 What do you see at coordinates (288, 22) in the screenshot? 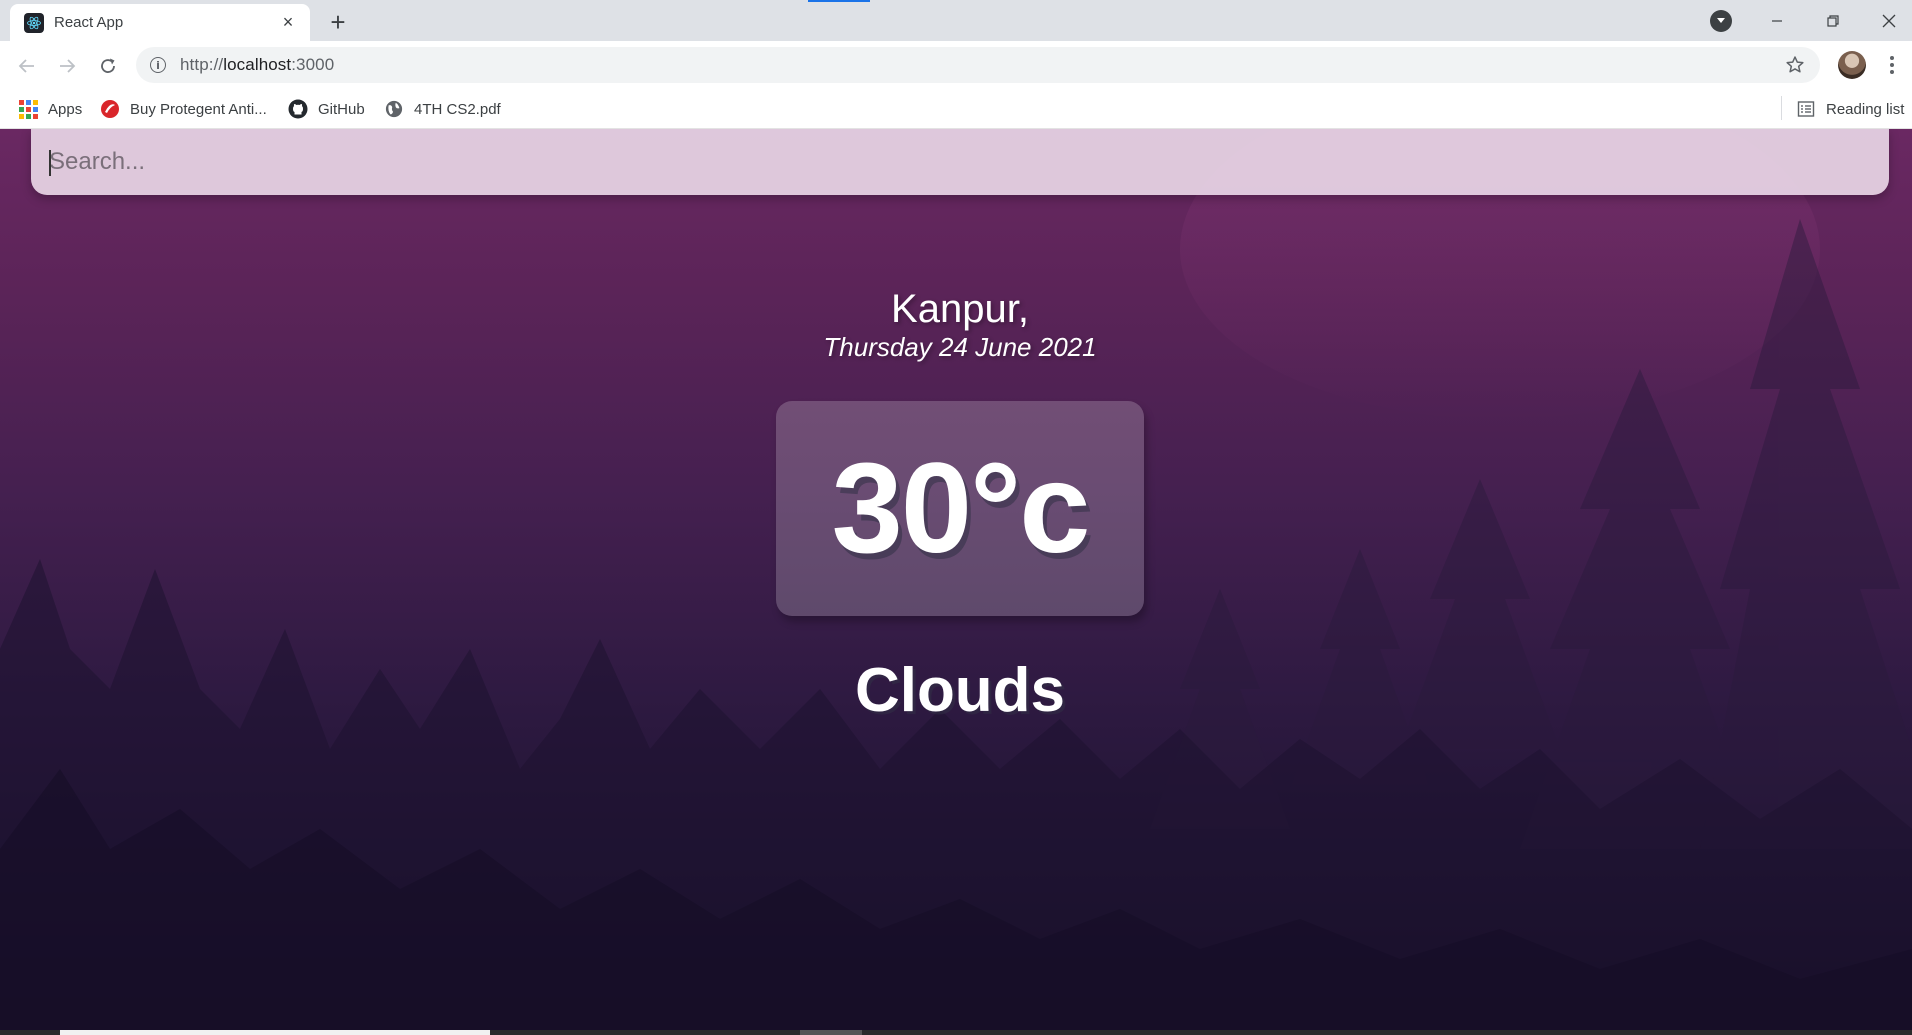
I see `tab-close-icon: ×` at bounding box center [288, 22].